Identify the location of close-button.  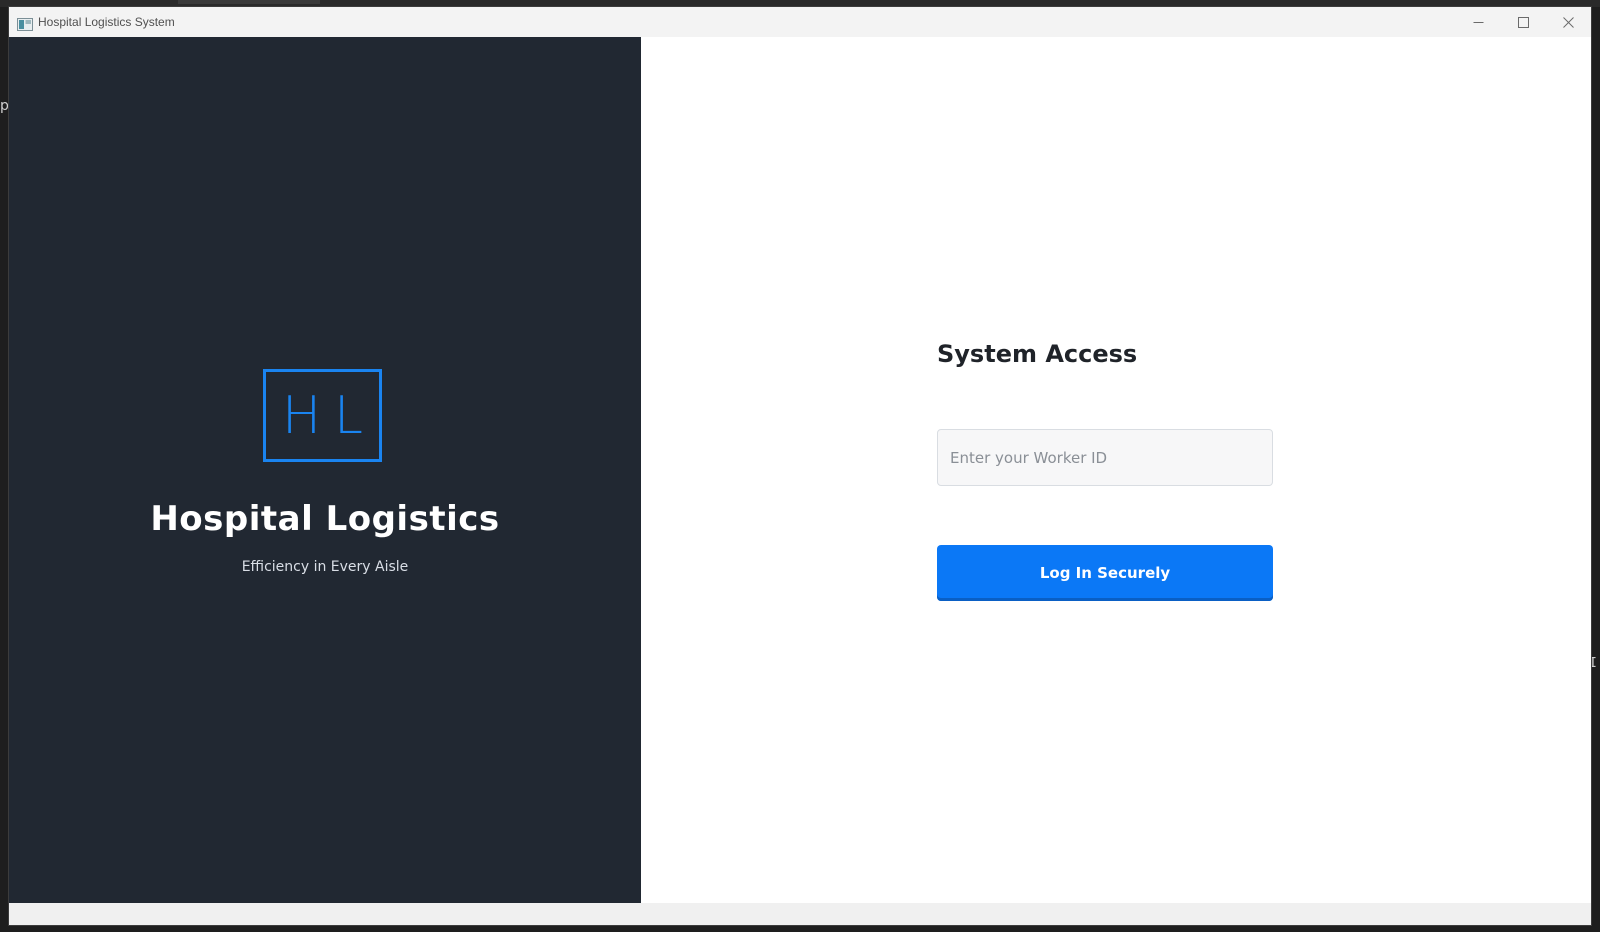
(1568, 22).